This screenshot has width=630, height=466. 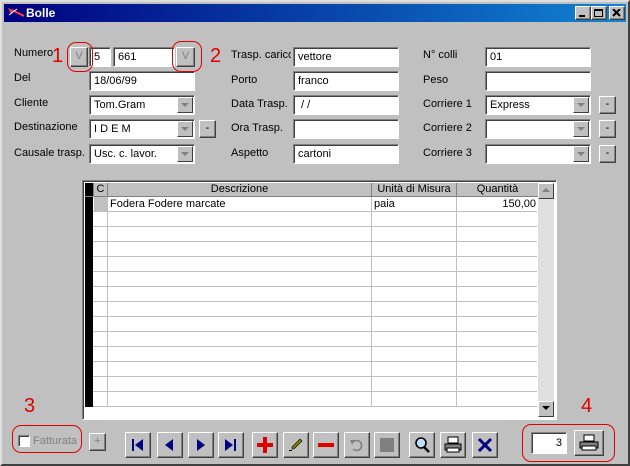 What do you see at coordinates (538, 81) in the screenshot?
I see `peso-field` at bounding box center [538, 81].